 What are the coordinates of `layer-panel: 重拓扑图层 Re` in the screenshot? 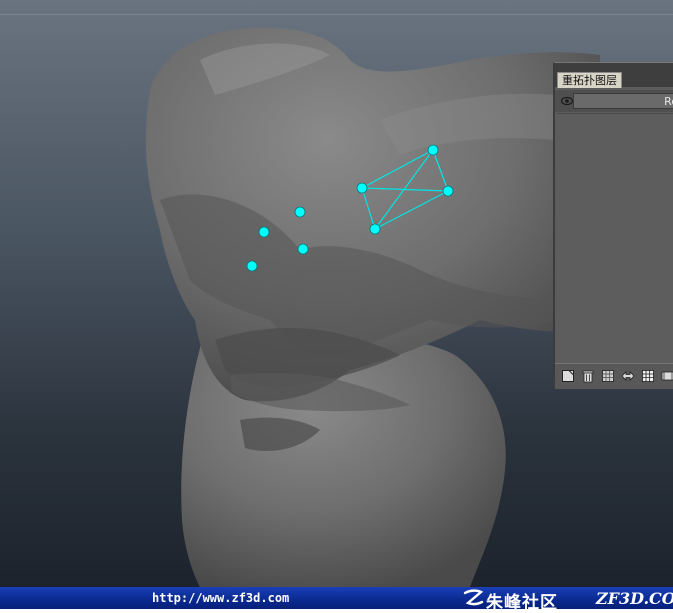 It's located at (613, 225).